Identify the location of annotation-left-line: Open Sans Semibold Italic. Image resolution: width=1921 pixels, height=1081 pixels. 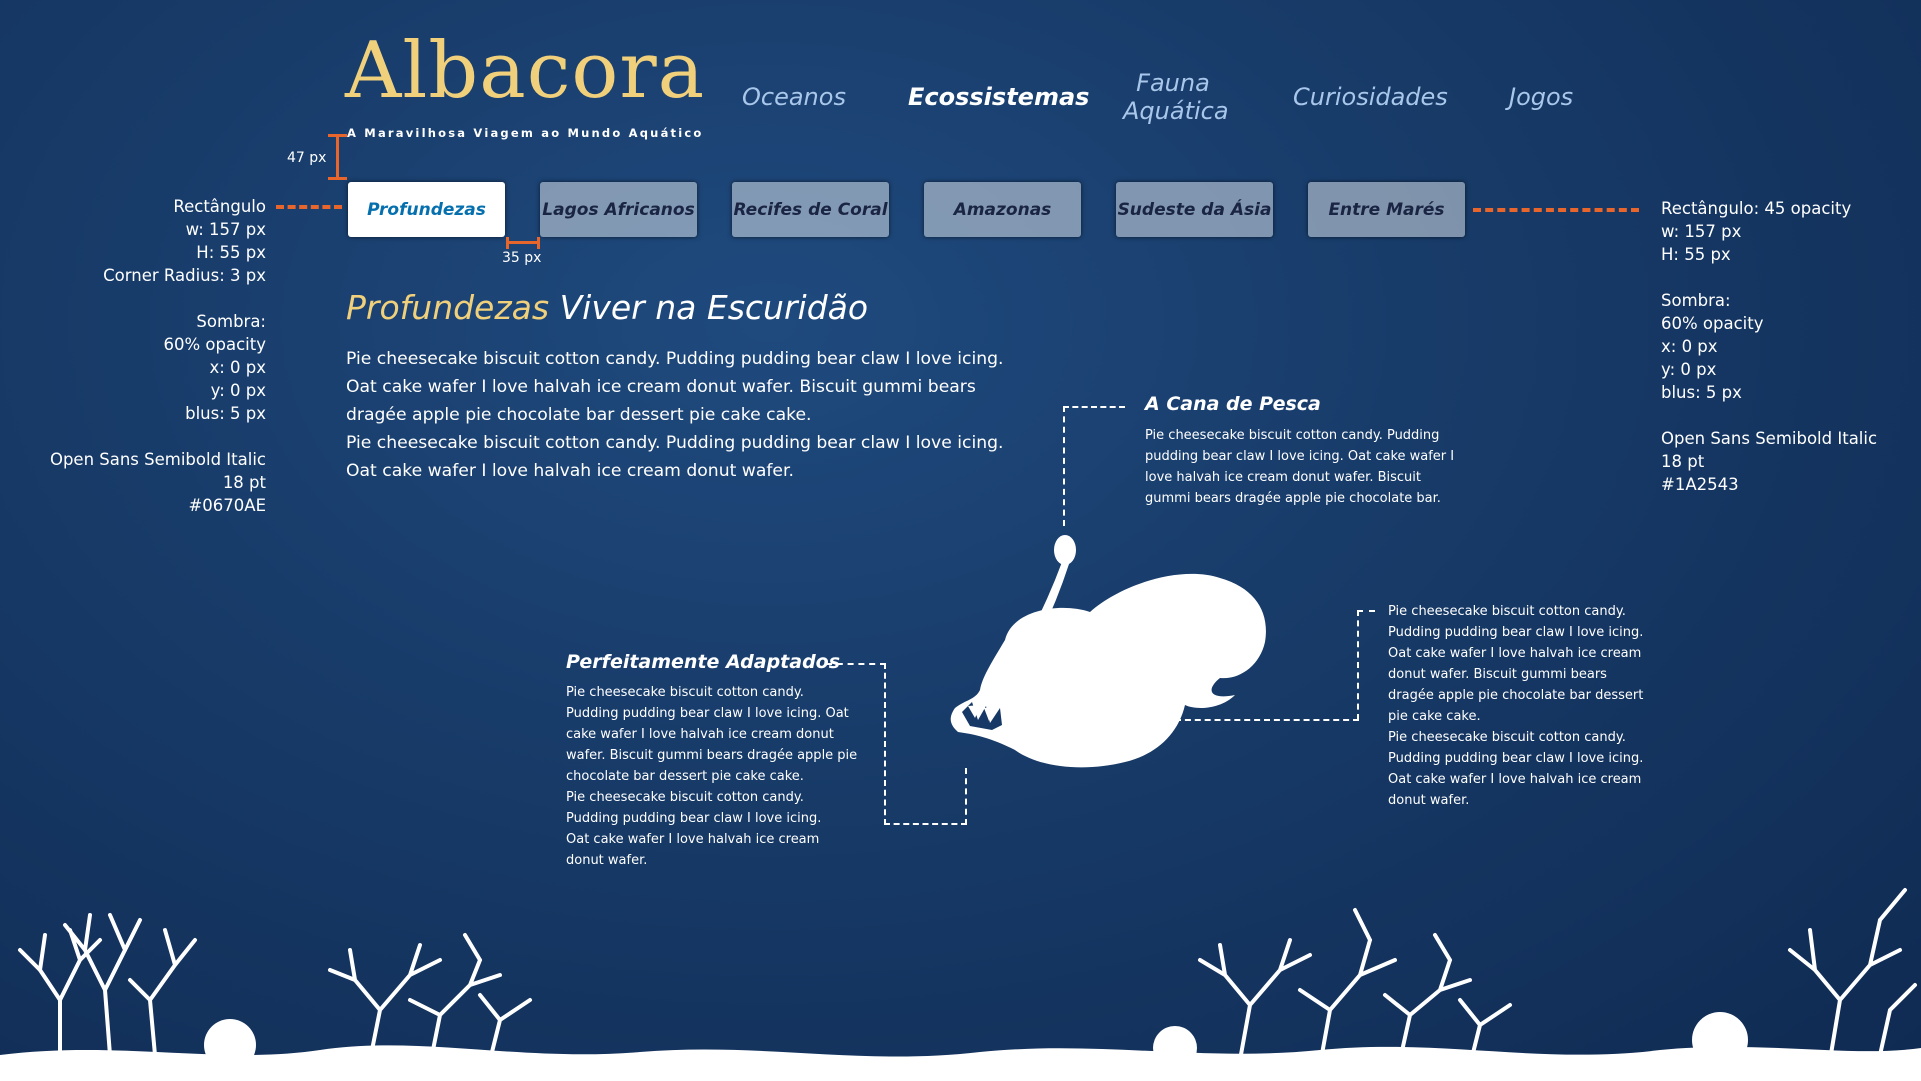
(157, 459).